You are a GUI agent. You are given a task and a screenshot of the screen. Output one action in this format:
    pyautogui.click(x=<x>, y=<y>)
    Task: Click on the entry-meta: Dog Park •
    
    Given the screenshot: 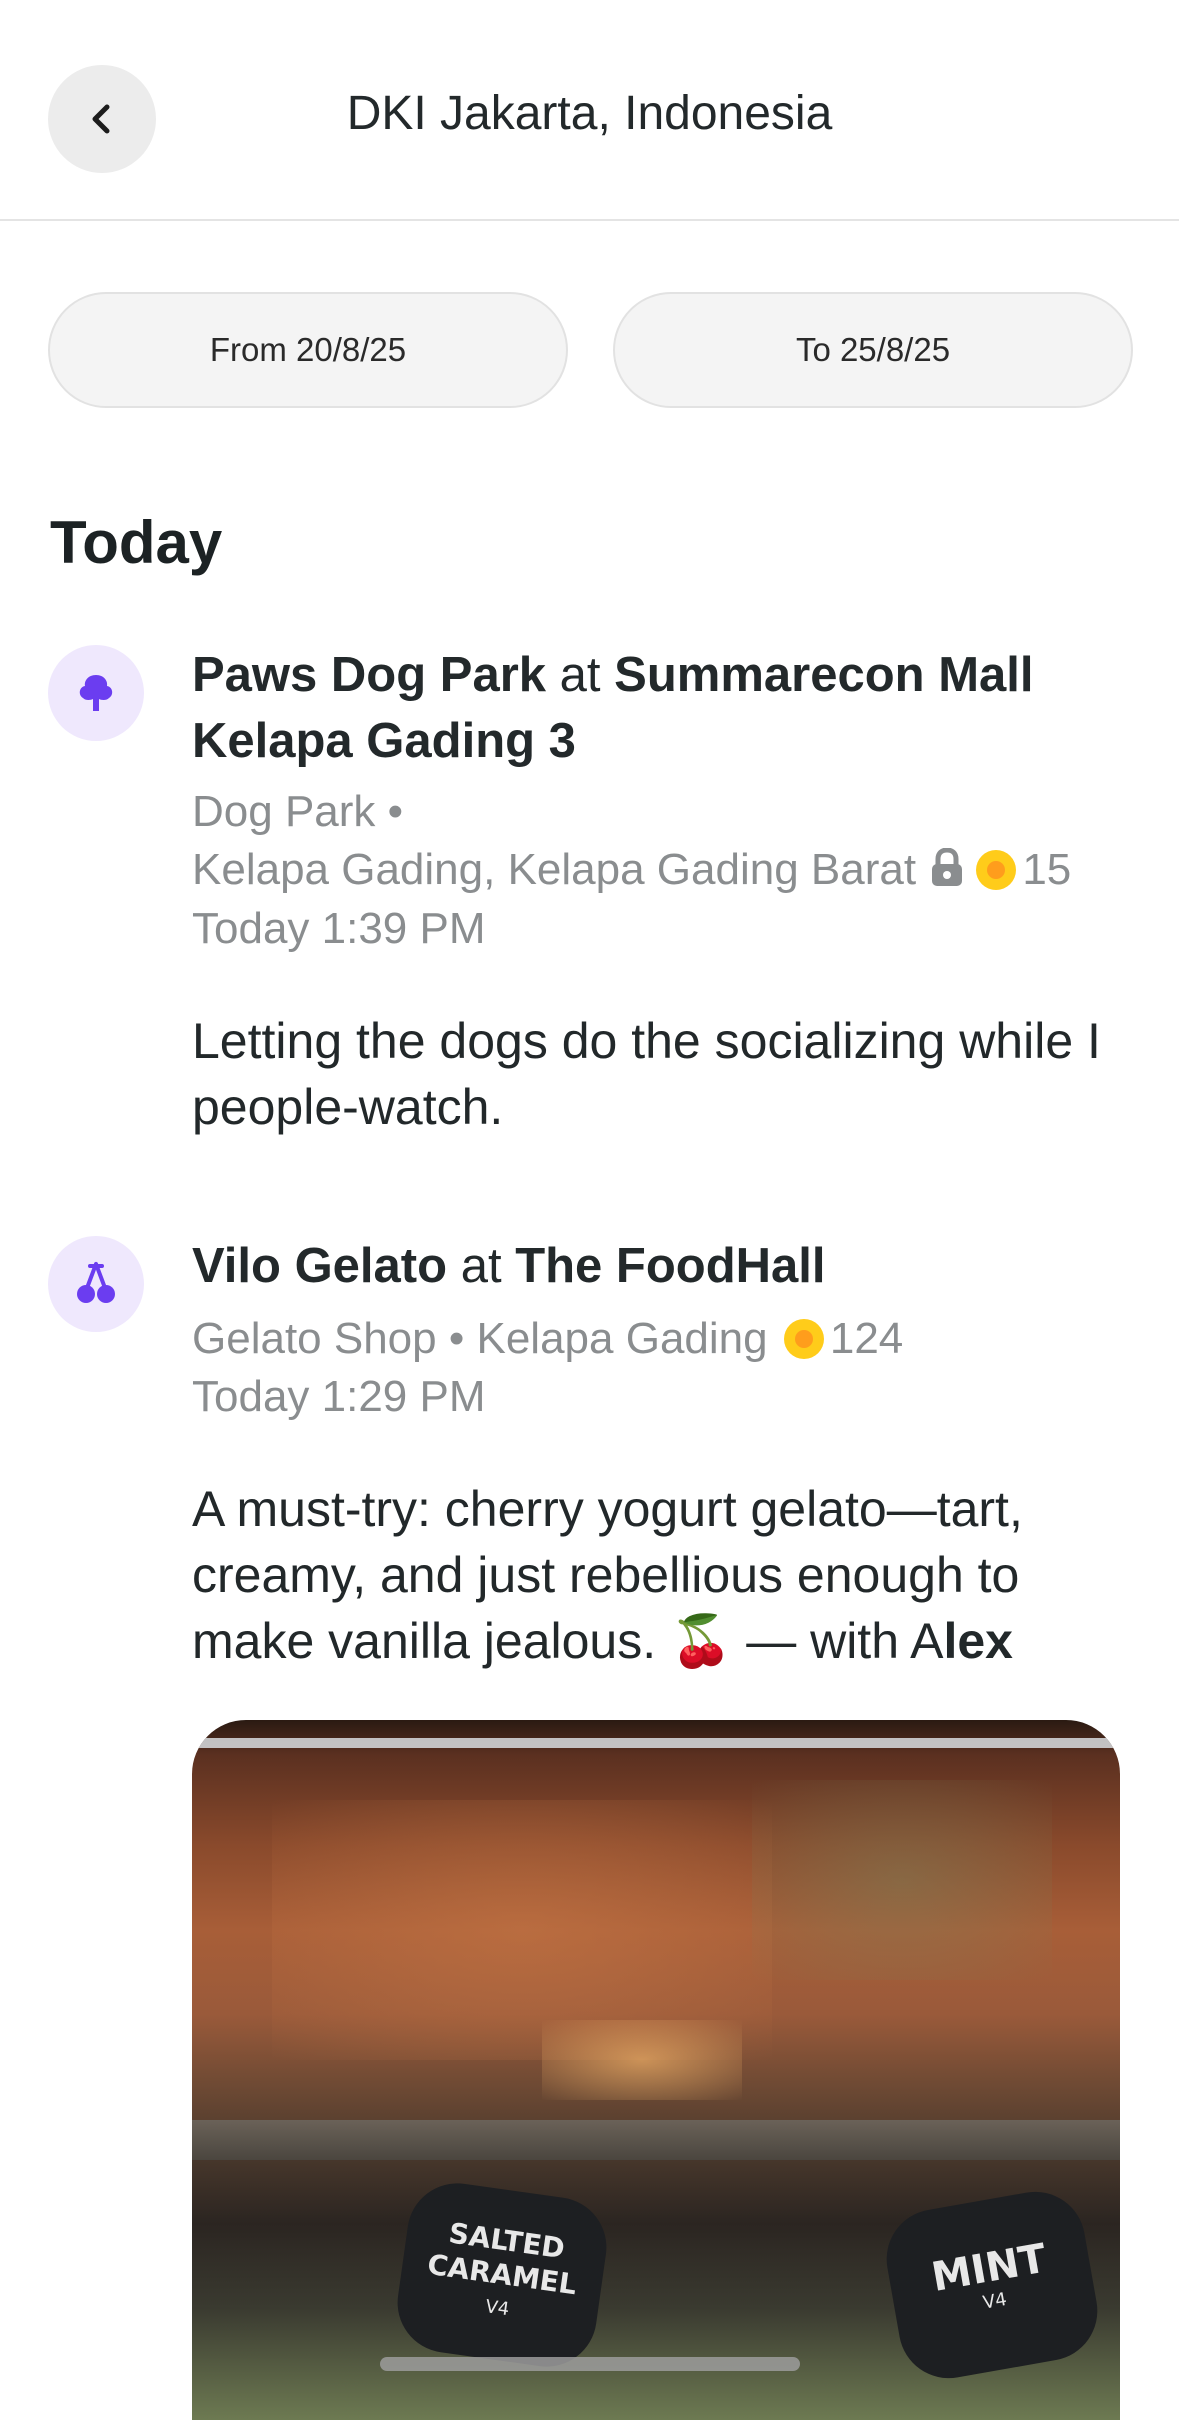 What is the action you would take?
    pyautogui.click(x=672, y=812)
    